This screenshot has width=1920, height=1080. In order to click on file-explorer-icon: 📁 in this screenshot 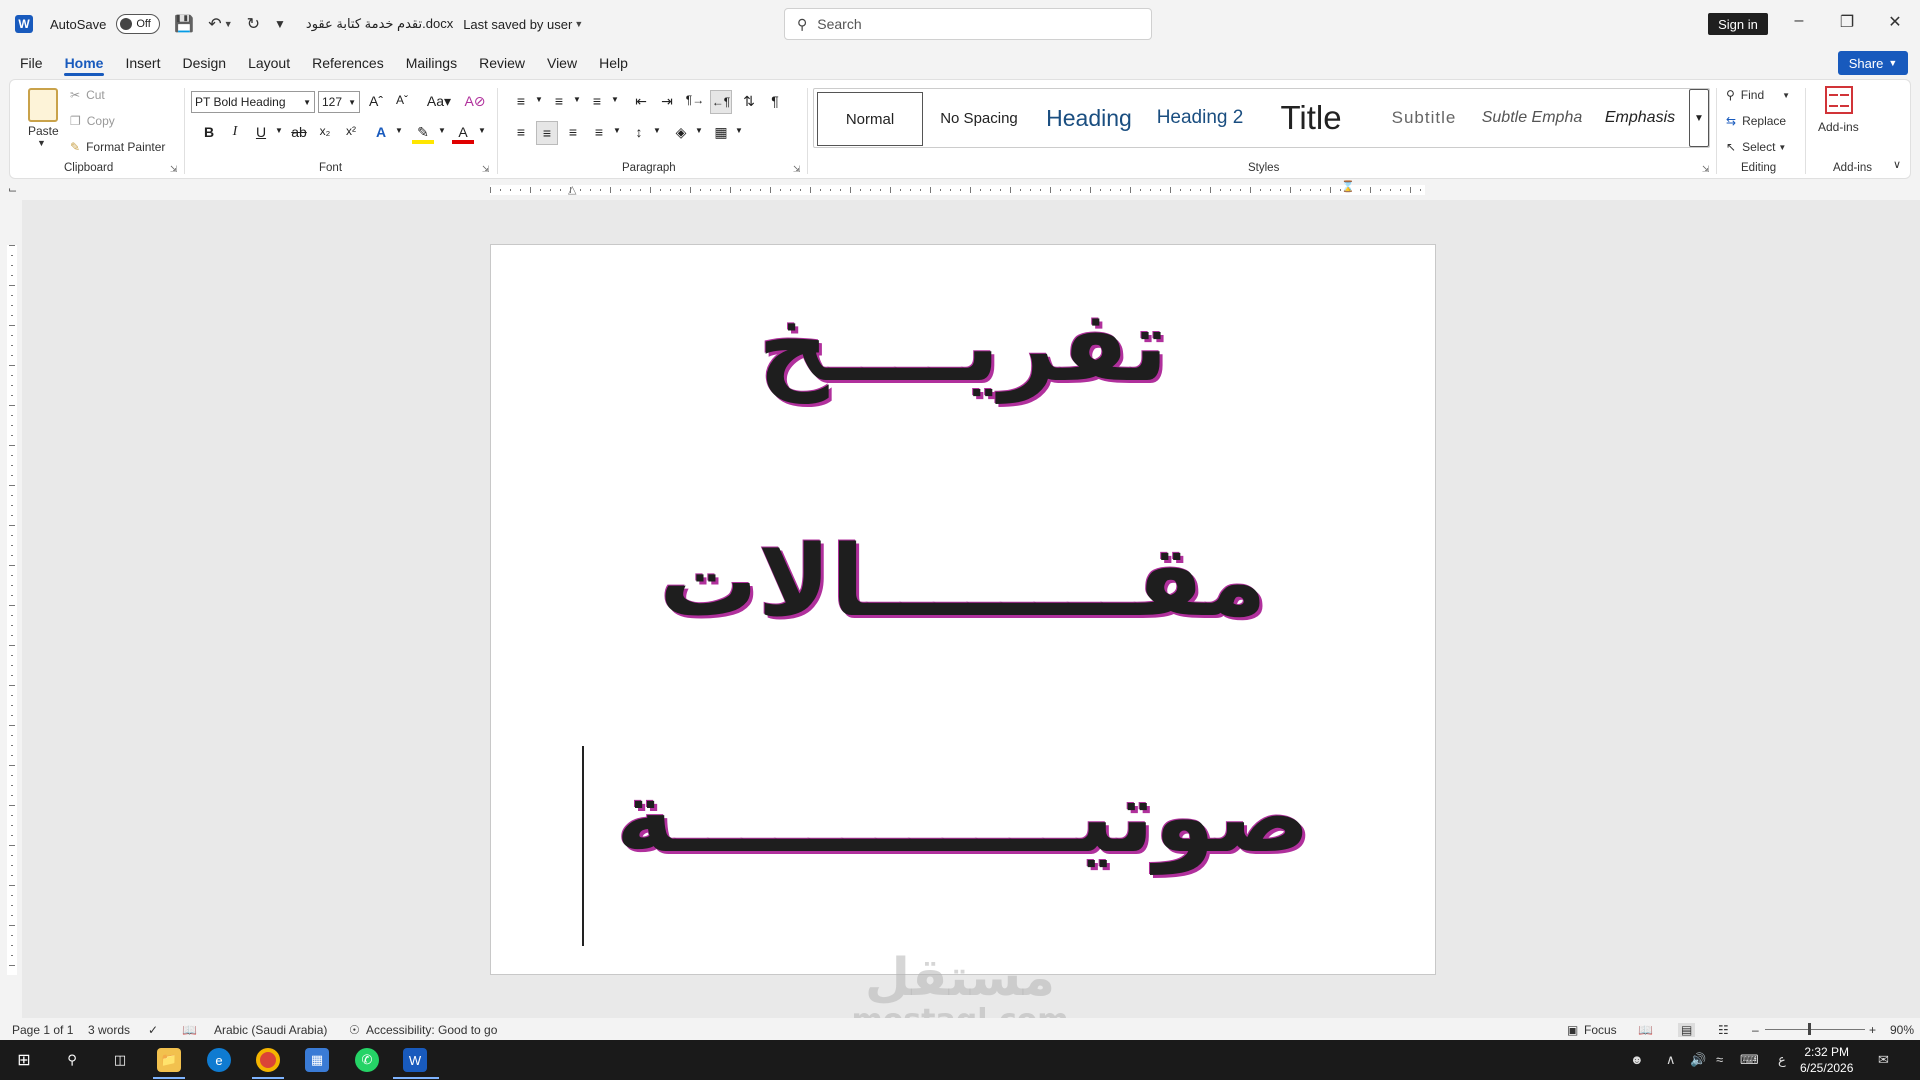, I will do `click(169, 1060)`.